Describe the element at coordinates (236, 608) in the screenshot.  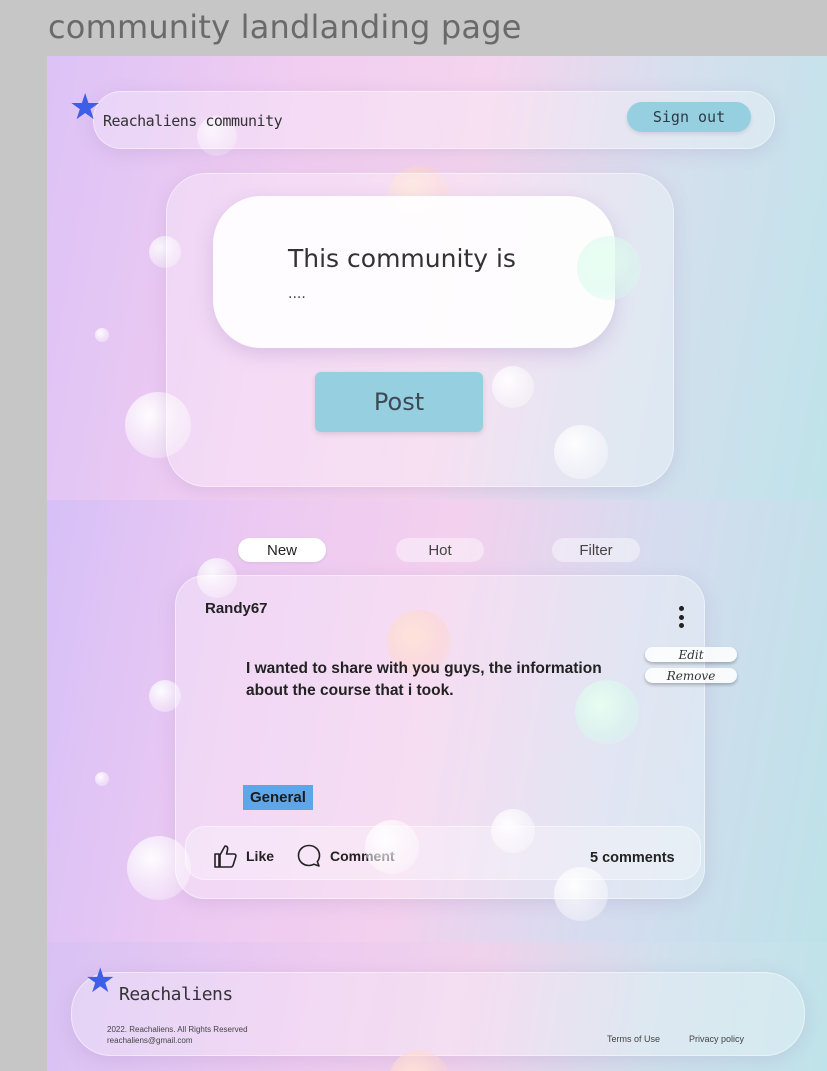
I see `post-author: Randy67` at that location.